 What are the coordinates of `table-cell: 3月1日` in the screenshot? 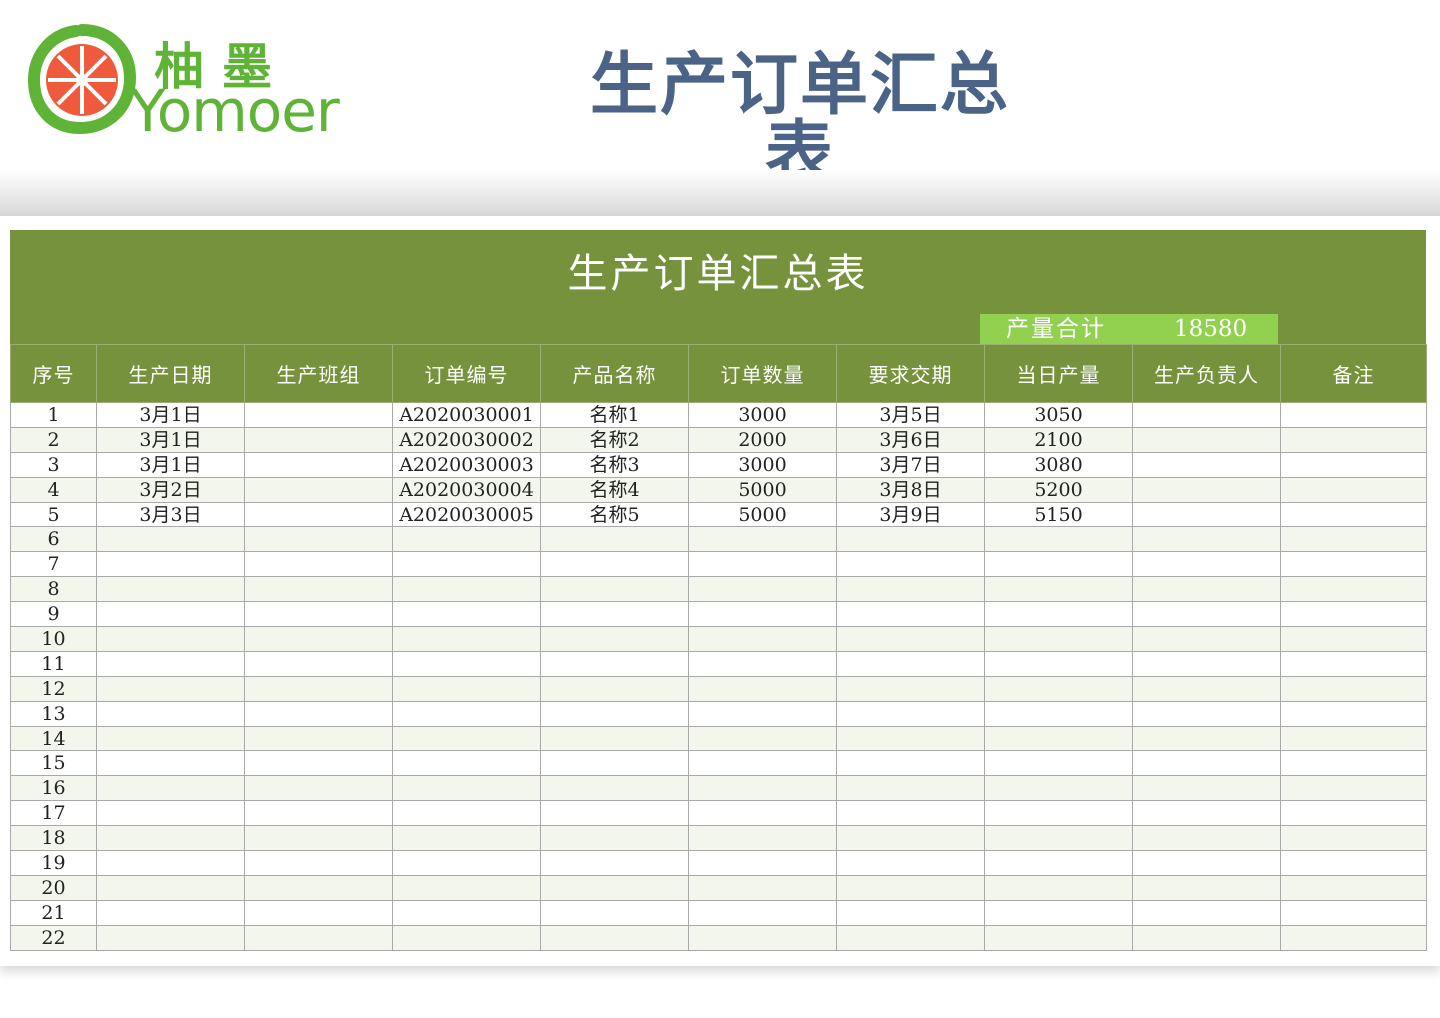 It's located at (170, 464).